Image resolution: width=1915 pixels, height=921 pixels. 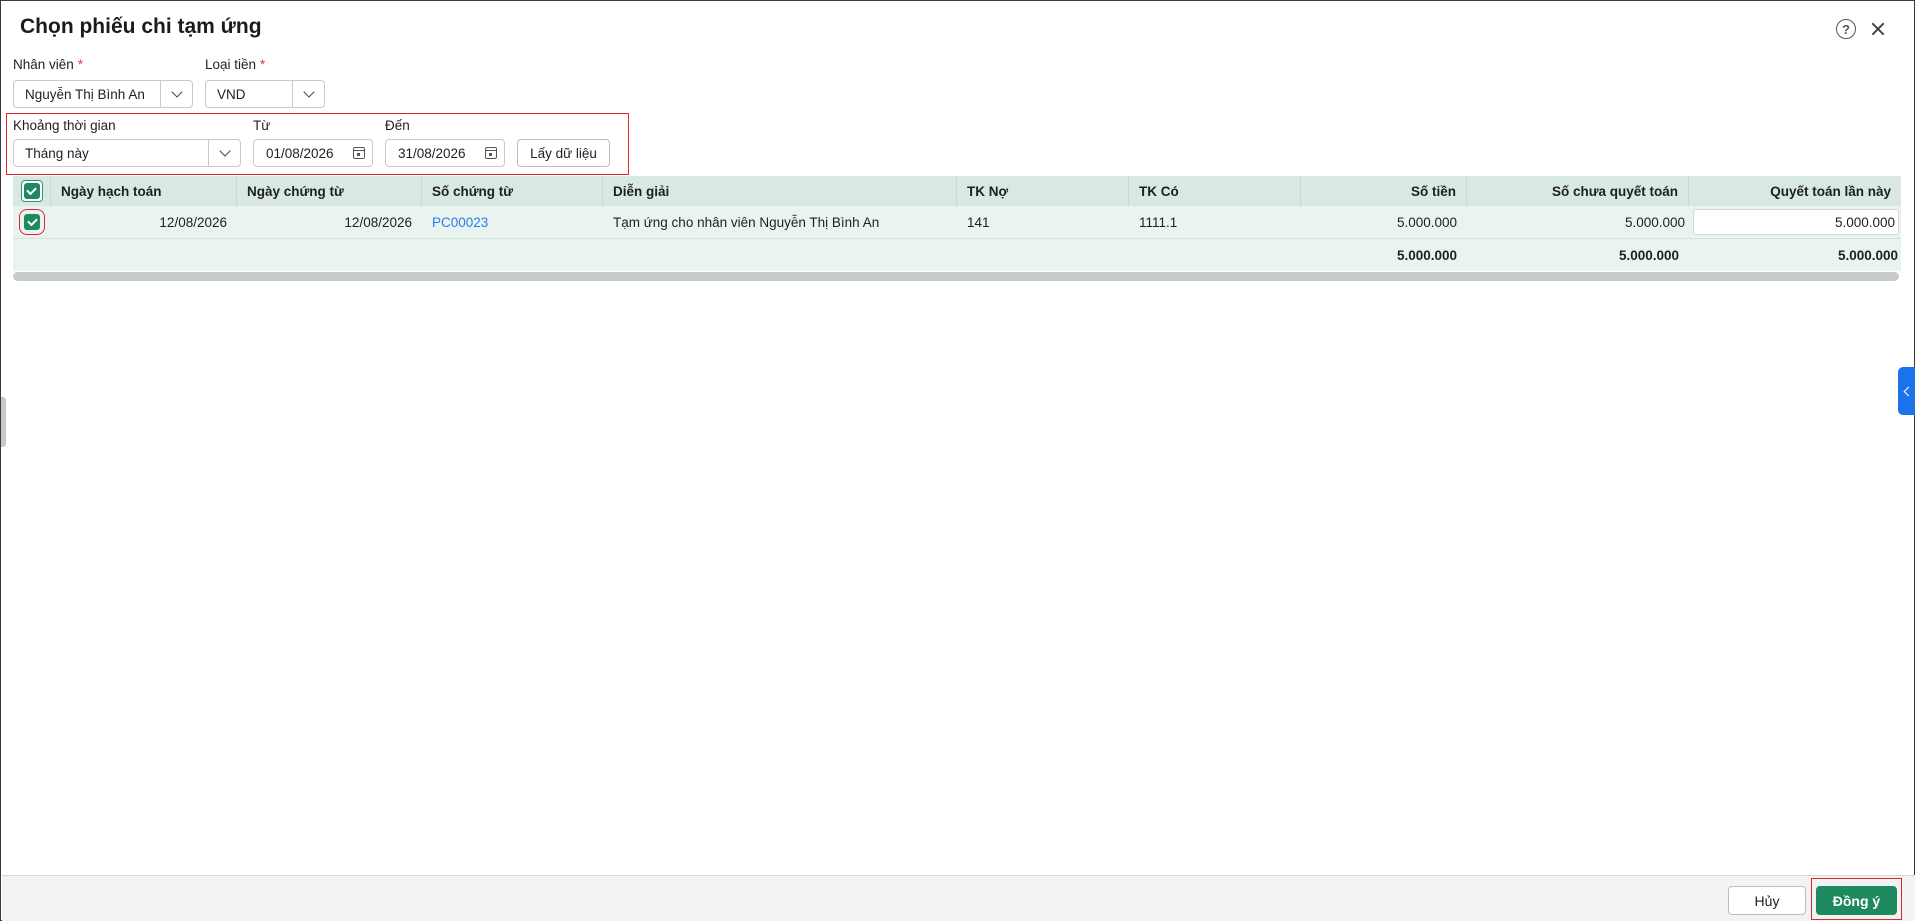 What do you see at coordinates (780, 191) in the screenshot?
I see `col-description: Diễn giải` at bounding box center [780, 191].